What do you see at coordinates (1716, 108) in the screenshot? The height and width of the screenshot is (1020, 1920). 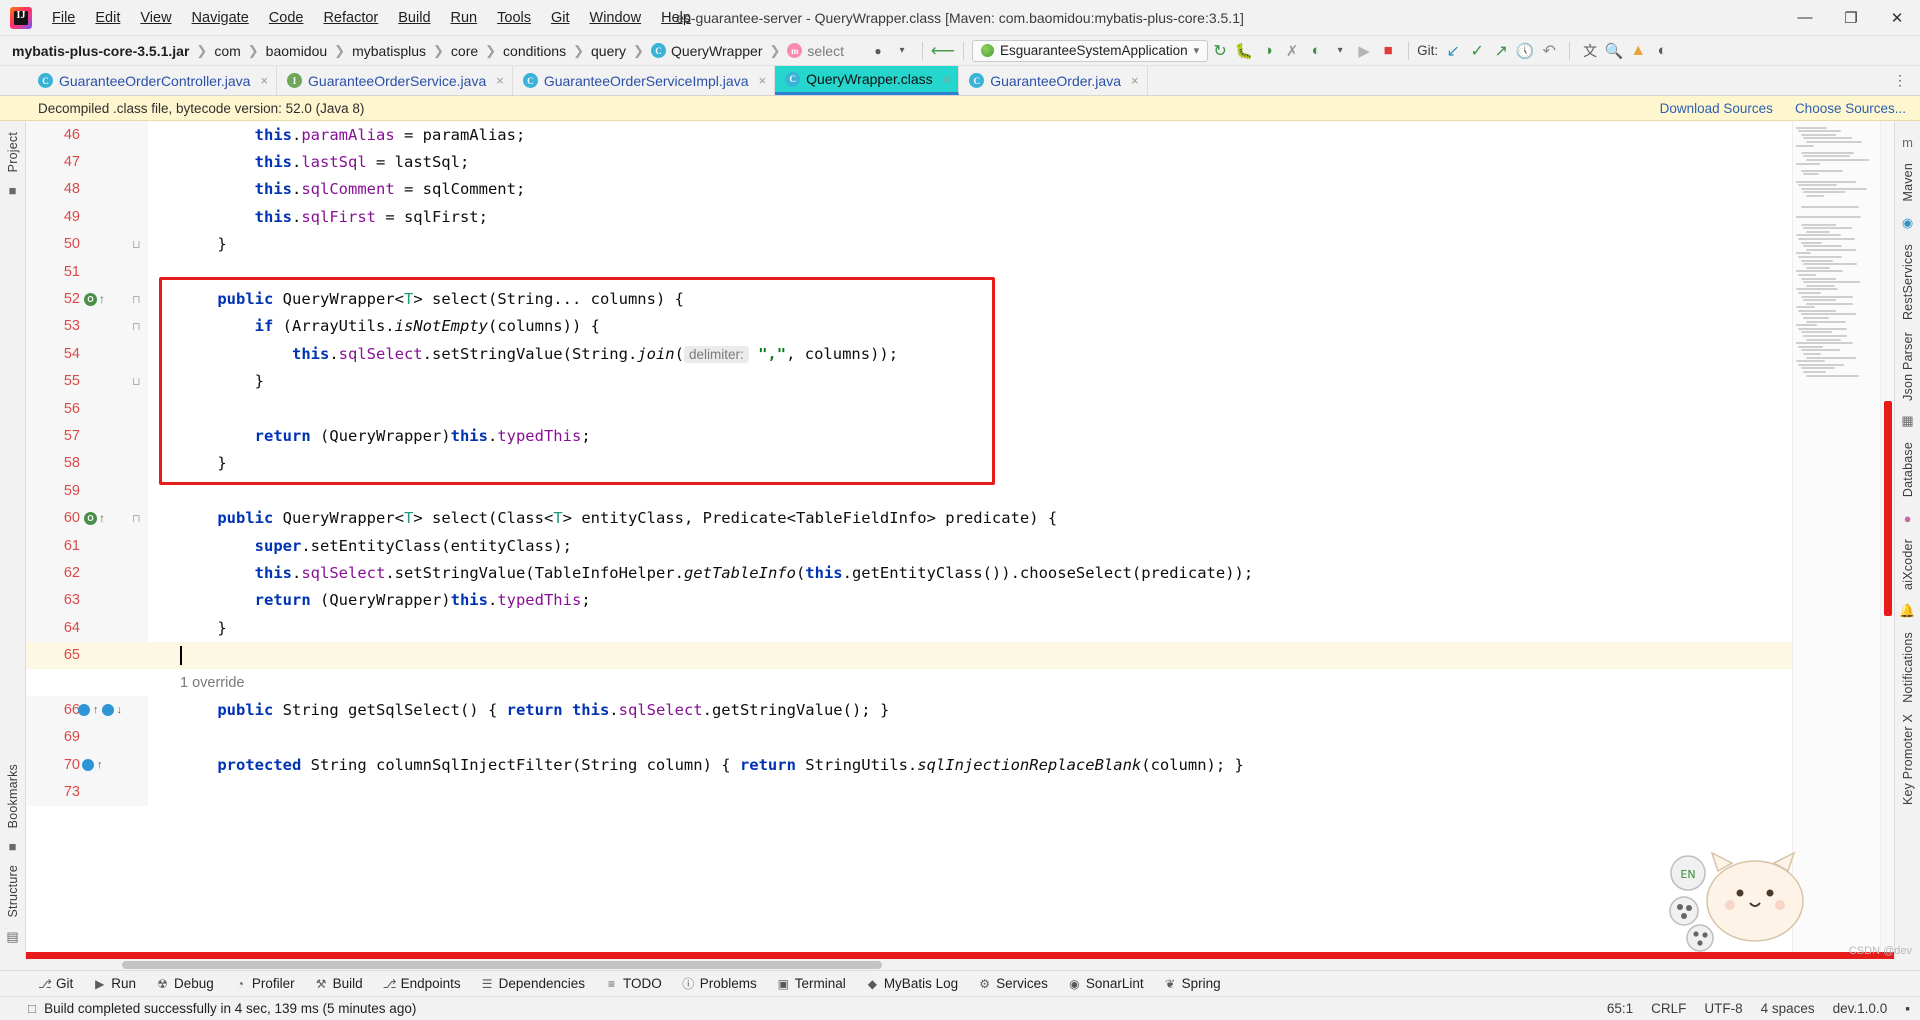 I see `download-sources-link: Download Sources` at bounding box center [1716, 108].